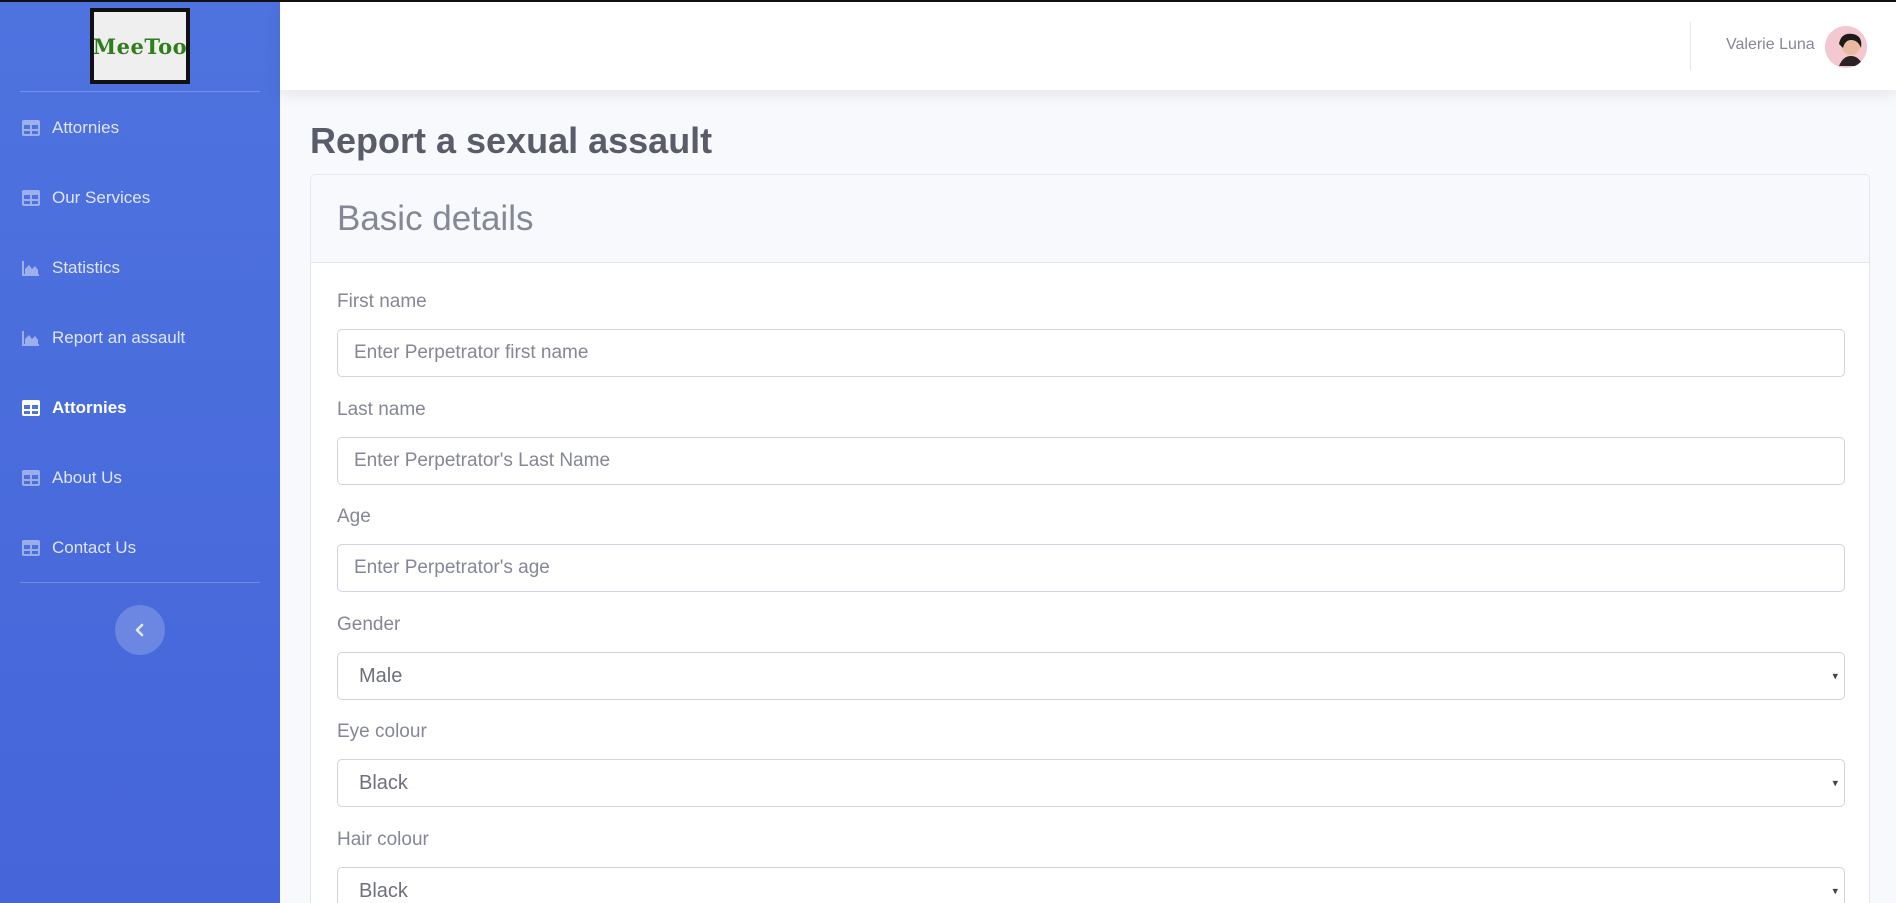 Image resolution: width=1896 pixels, height=903 pixels. I want to click on eye-colour-selected-value: Black, so click(383, 782).